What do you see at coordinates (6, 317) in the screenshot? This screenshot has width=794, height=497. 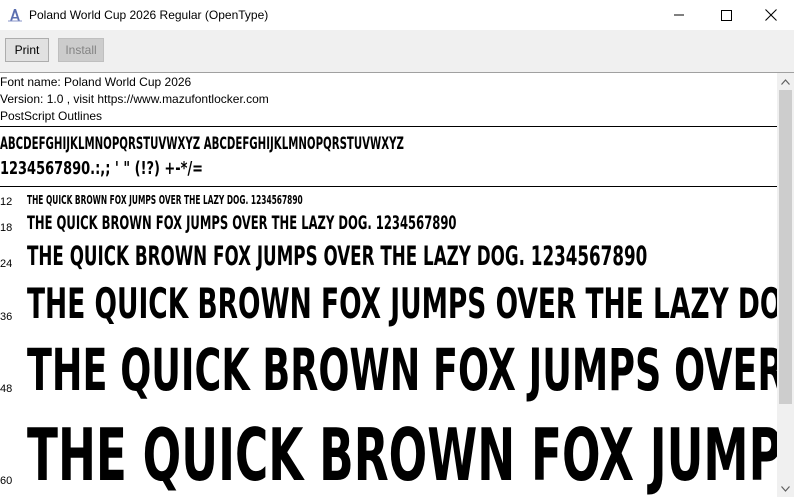 I see `sample-size-36: 36` at bounding box center [6, 317].